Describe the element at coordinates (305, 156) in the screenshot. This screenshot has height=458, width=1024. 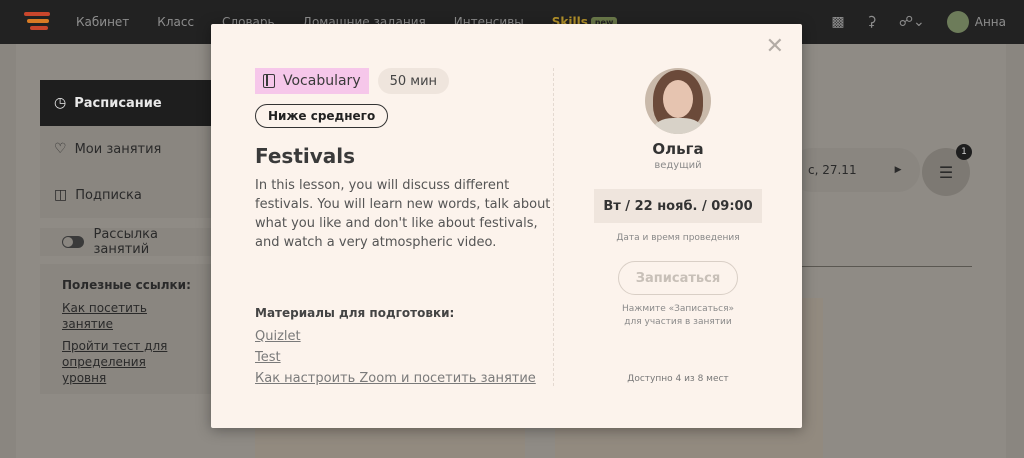
I see `lesson-title: Festivals` at that location.